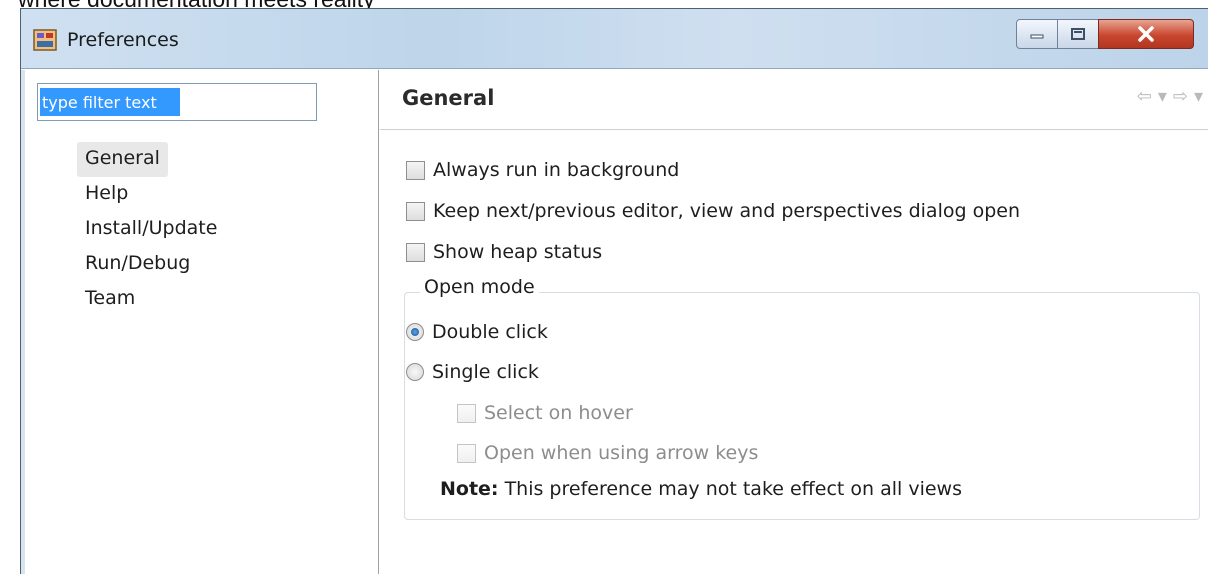 Image resolution: width=1208 pixels, height=574 pixels. I want to click on double-click-label: Double click, so click(490, 332).